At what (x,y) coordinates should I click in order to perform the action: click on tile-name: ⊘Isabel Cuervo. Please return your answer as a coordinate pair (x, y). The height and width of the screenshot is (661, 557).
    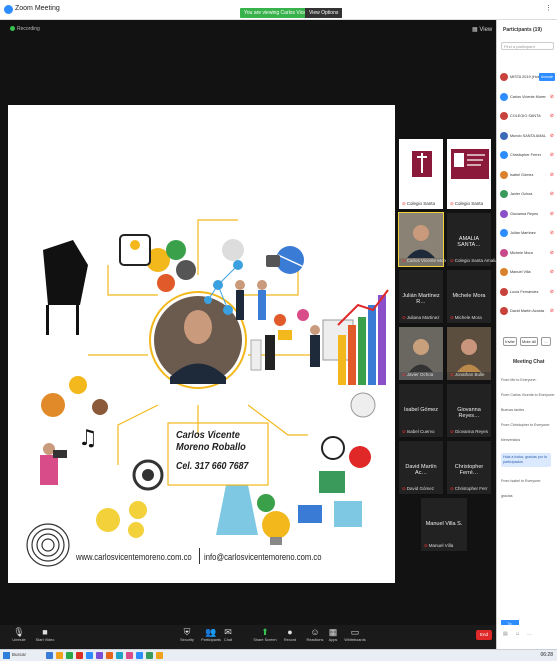
    Looking at the image, I should click on (418, 431).